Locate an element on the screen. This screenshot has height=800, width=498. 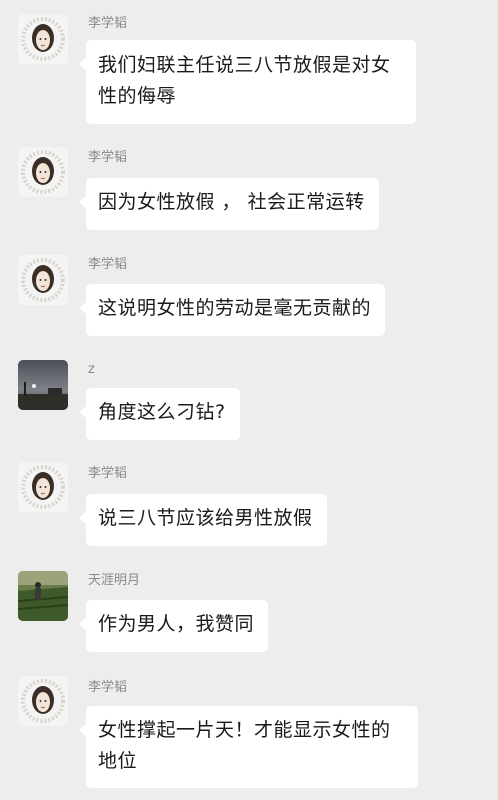
field-photo-avatar-icon is located at coordinates (43, 596).